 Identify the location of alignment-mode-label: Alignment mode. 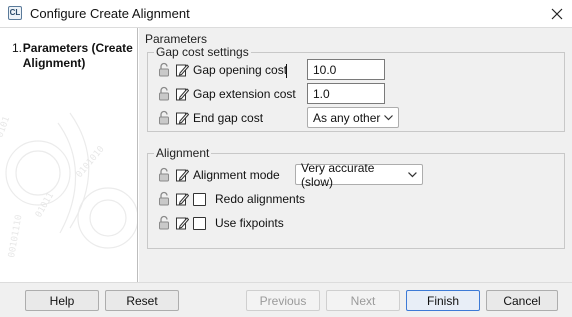
(236, 175).